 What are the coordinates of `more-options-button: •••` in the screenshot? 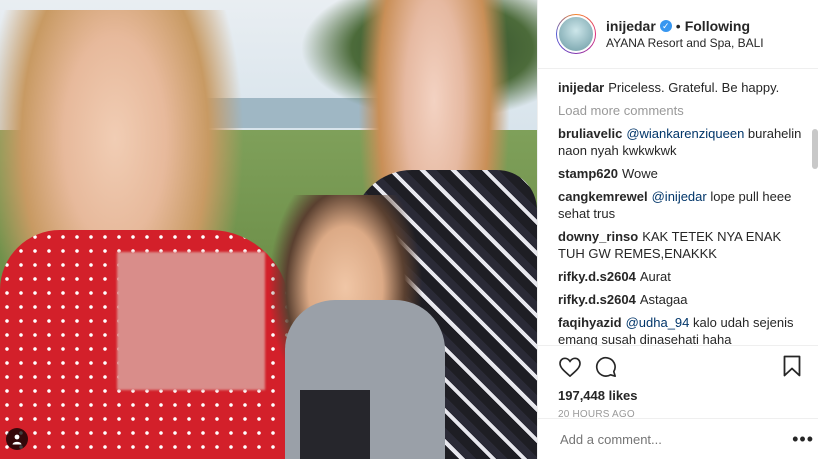 It's located at (803, 439).